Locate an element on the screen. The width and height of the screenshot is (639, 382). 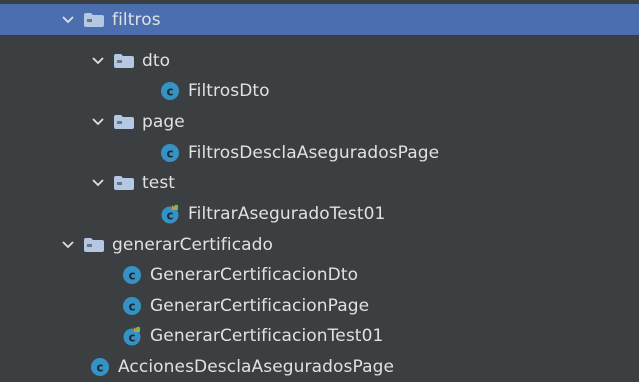
tree-node-generarcertificacionpage: c GenerarCertificacionPage is located at coordinates (319, 305).